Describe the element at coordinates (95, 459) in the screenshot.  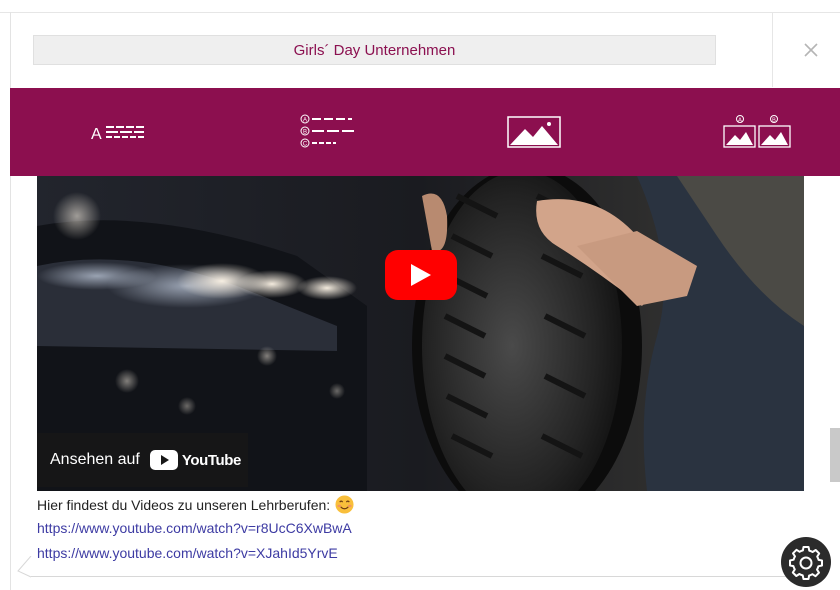
I see `watch-on-label: Ansehen auf` at that location.